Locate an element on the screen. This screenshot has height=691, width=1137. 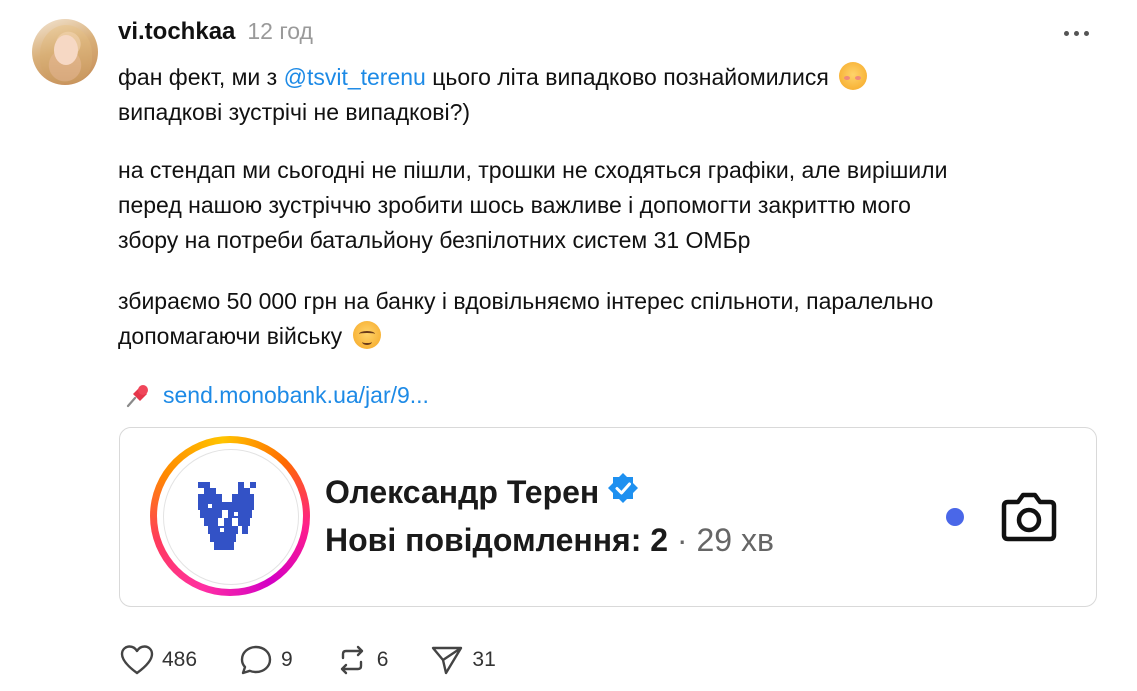
more-options-icon is located at coordinates (1078, 32).